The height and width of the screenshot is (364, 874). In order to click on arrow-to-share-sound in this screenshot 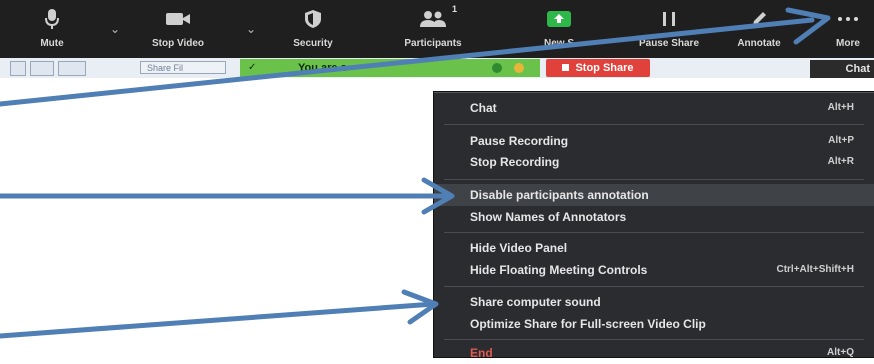, I will do `click(218, 320)`.